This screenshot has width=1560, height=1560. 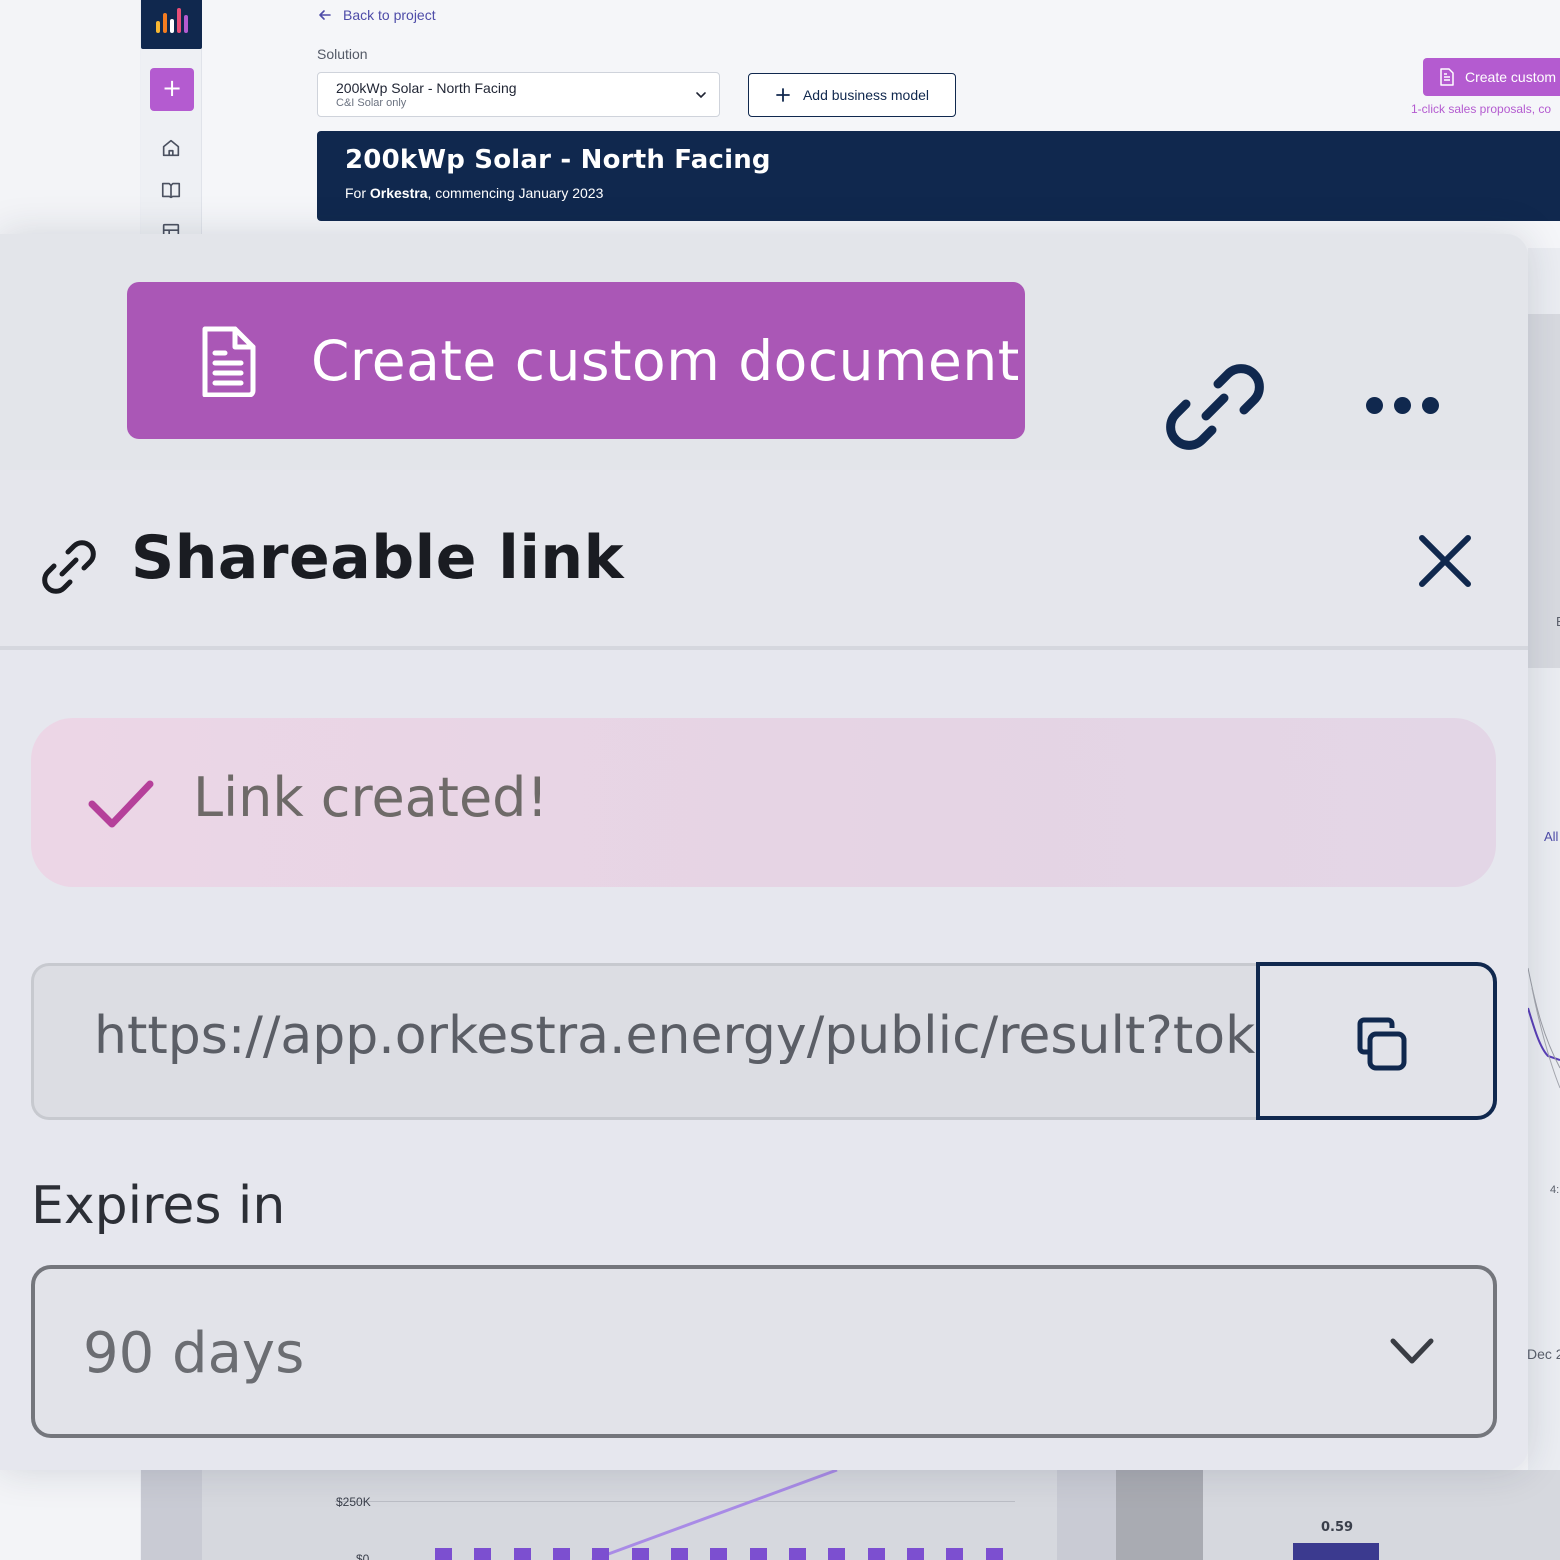 I want to click on ratio-chart-panel, so click(x=1381, y=1515).